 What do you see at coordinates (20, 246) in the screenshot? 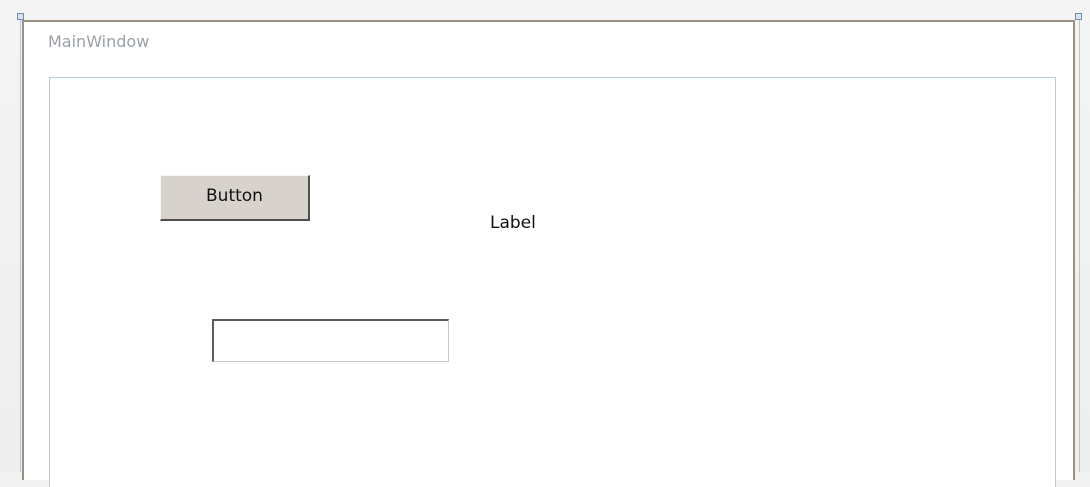
I see `guide-line-left` at bounding box center [20, 246].